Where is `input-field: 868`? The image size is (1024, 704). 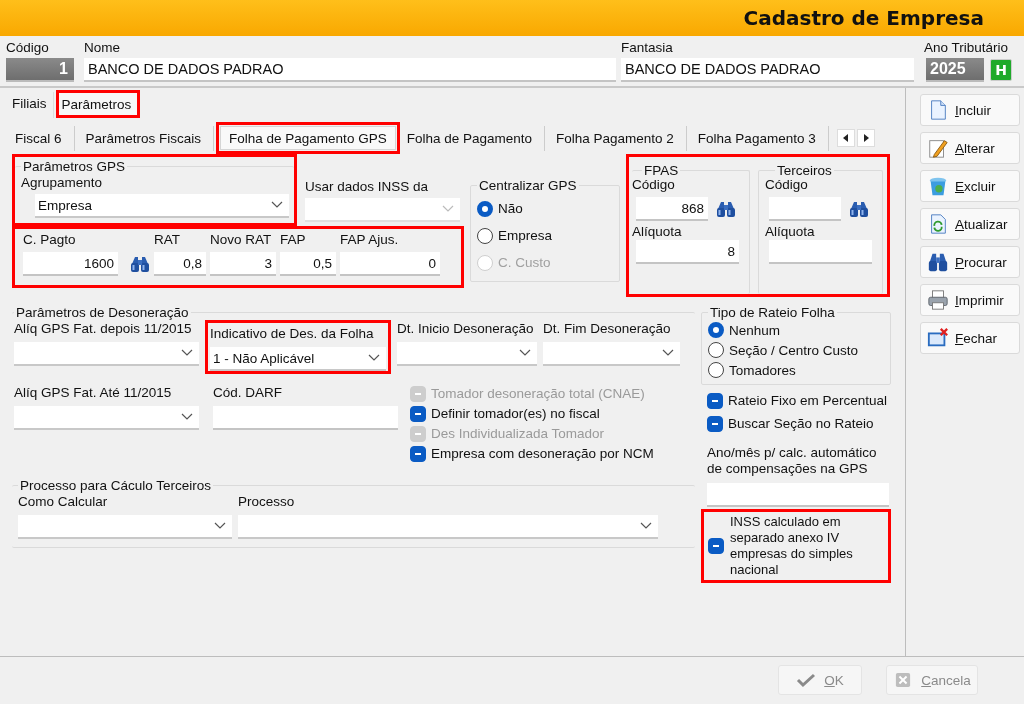 input-field: 868 is located at coordinates (672, 209).